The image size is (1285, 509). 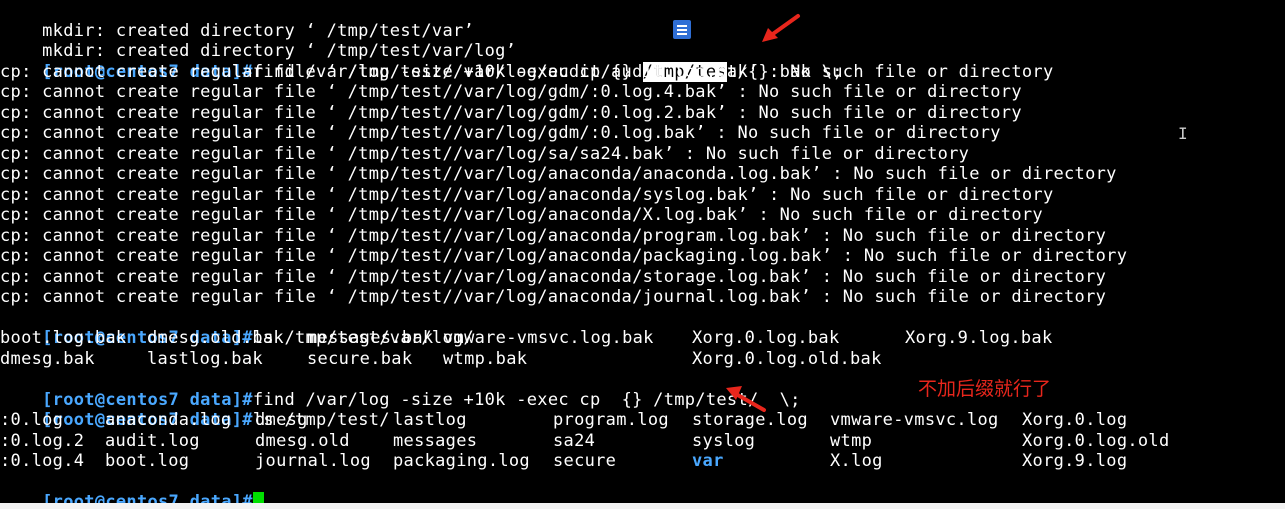 I want to click on file-entry: wtmp.bak, so click(x=485, y=358).